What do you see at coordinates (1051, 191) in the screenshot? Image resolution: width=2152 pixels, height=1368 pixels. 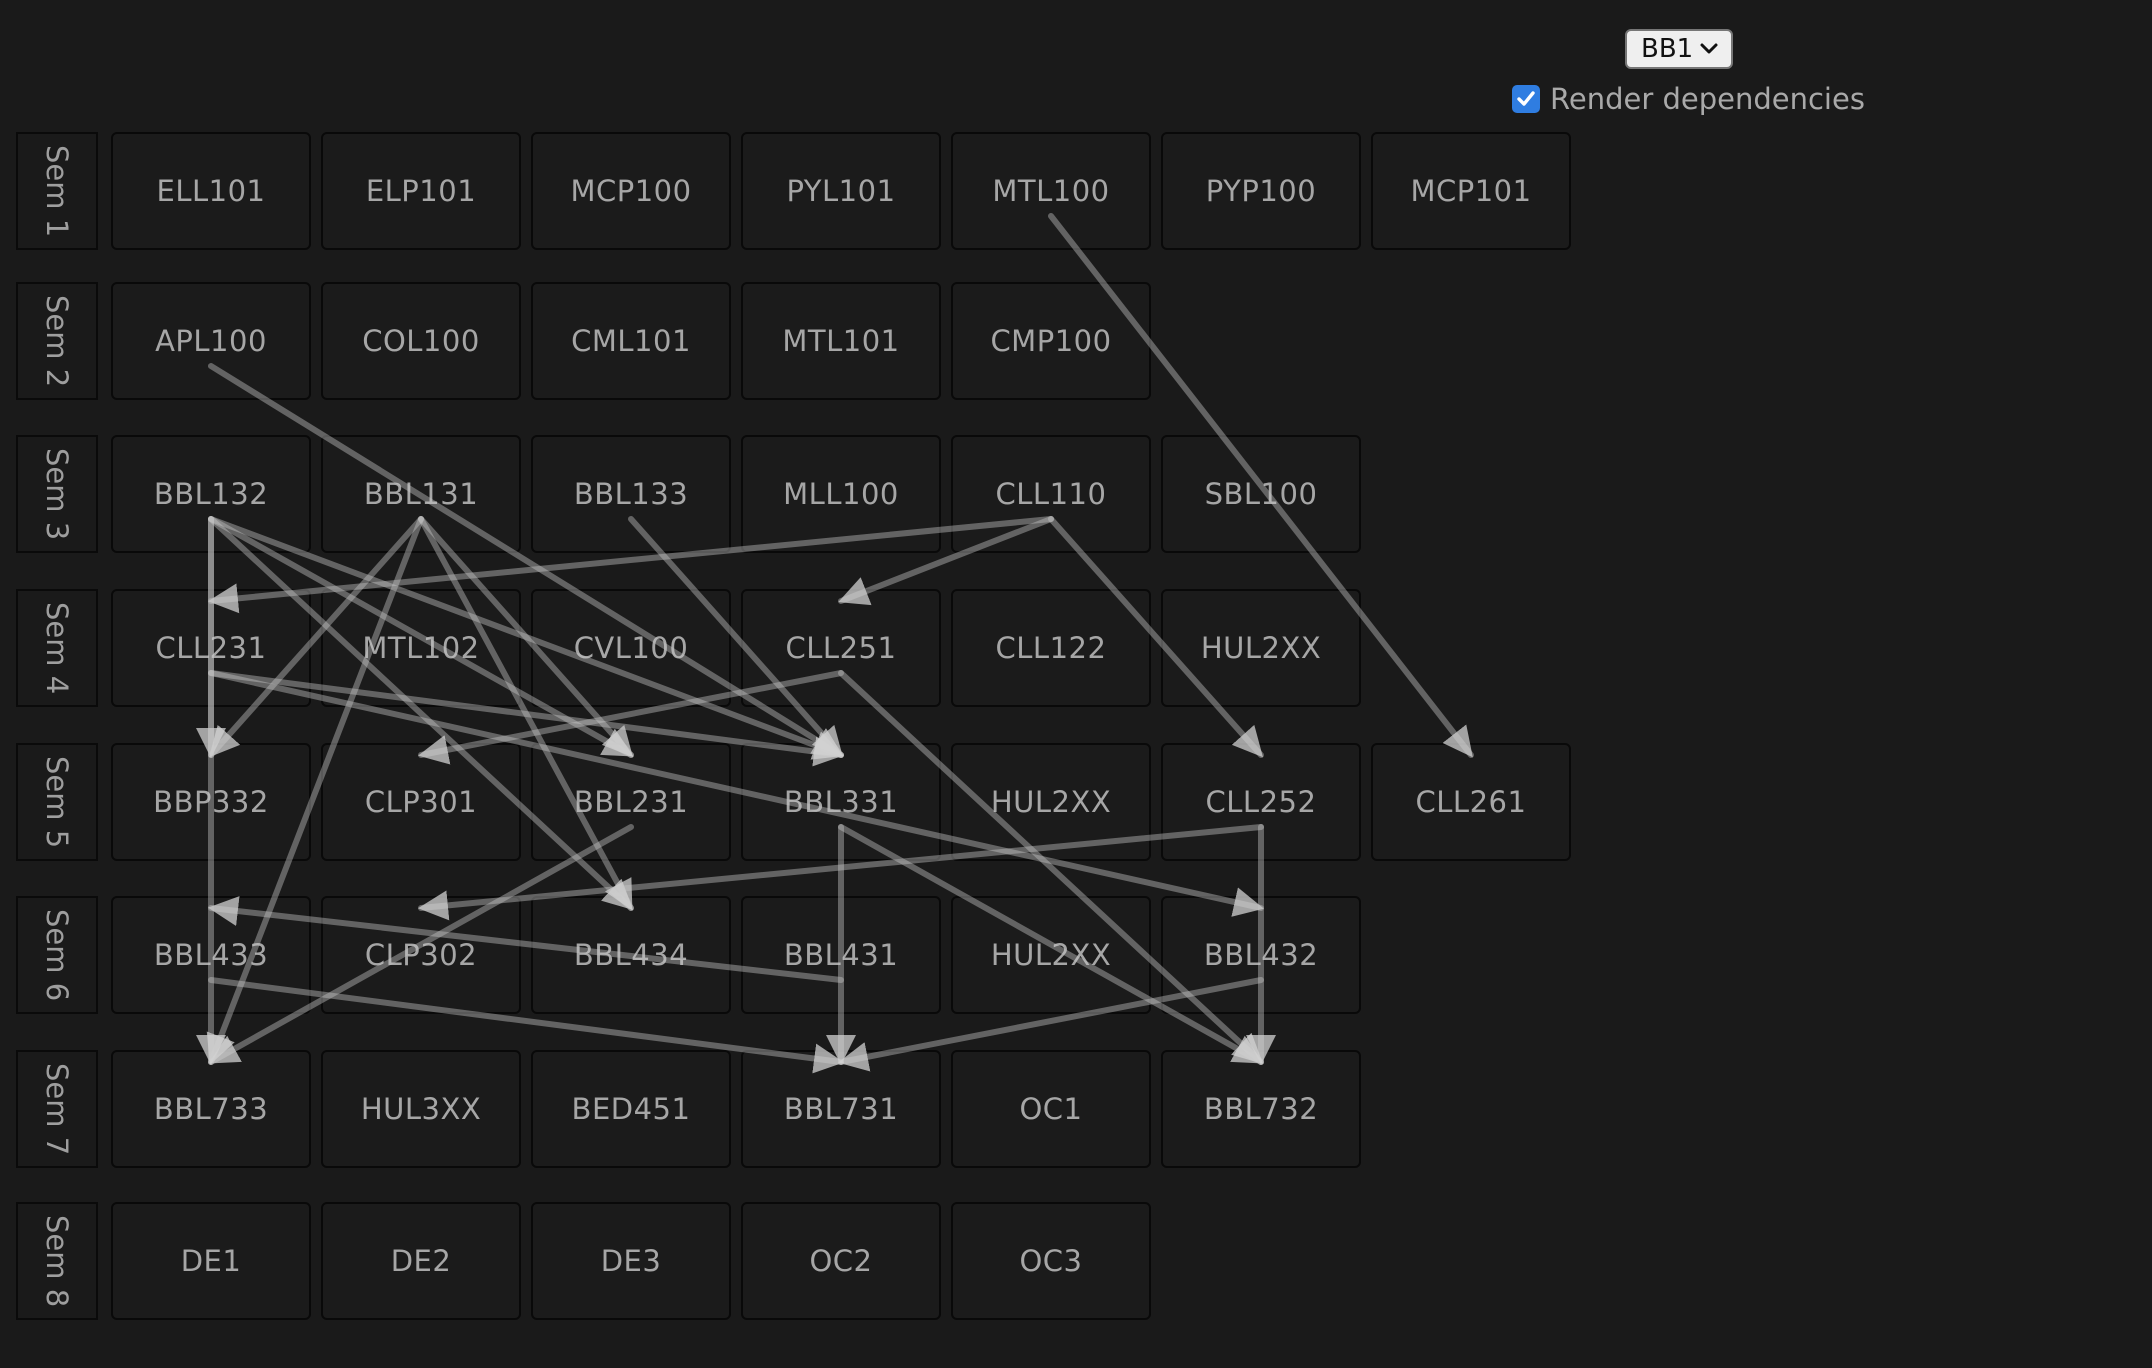 I see `course-card: MTL100` at bounding box center [1051, 191].